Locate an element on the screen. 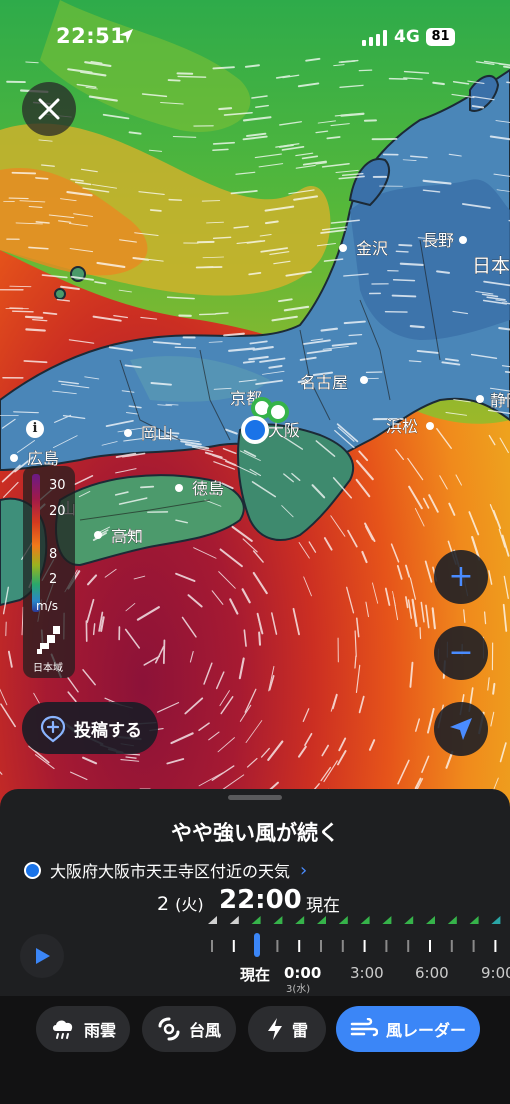 This screenshot has height=1104, width=510. date-time: 22:00 is located at coordinates (260, 900).